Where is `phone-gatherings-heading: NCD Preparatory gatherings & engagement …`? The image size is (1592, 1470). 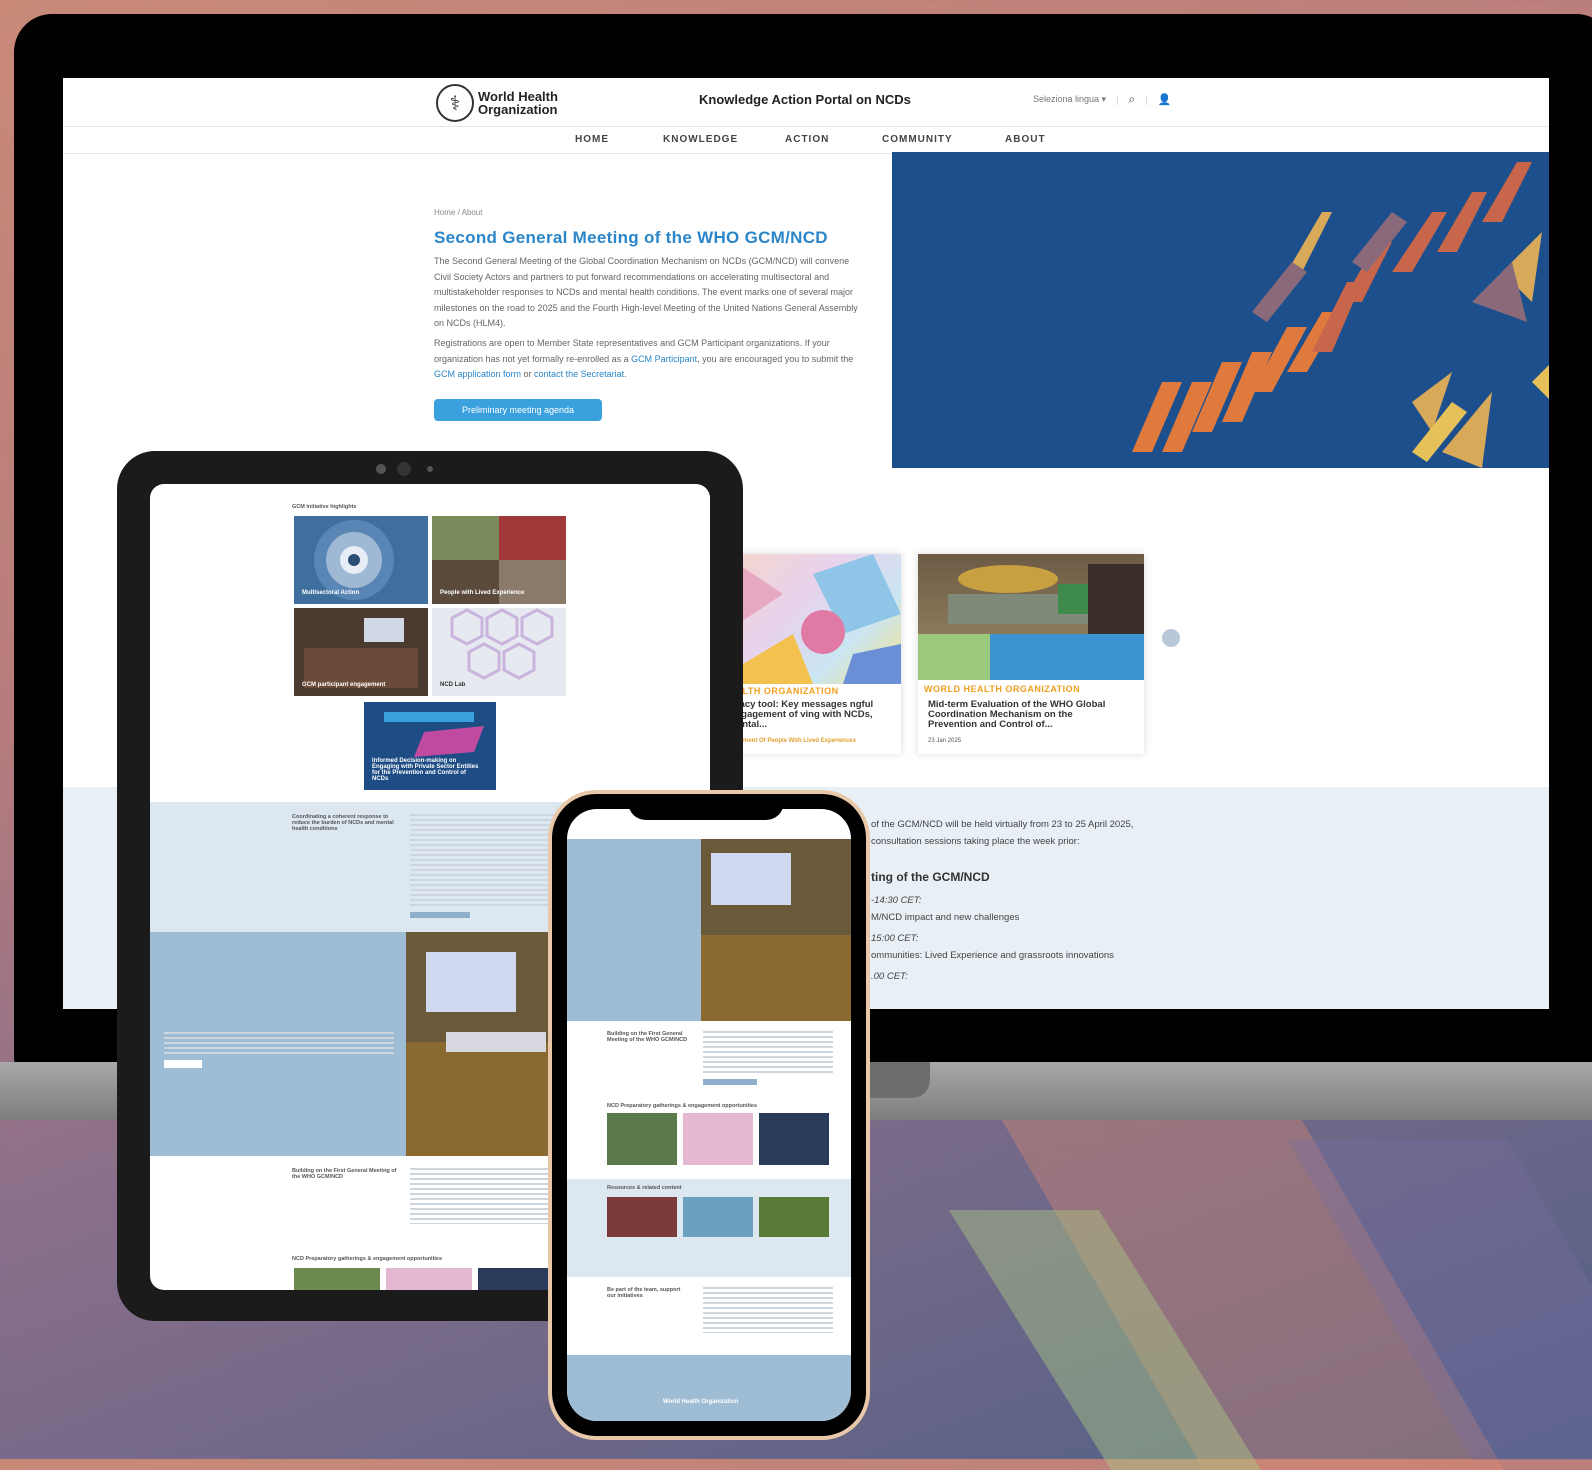 phone-gatherings-heading: NCD Preparatory gatherings & engagement … is located at coordinates (682, 1106).